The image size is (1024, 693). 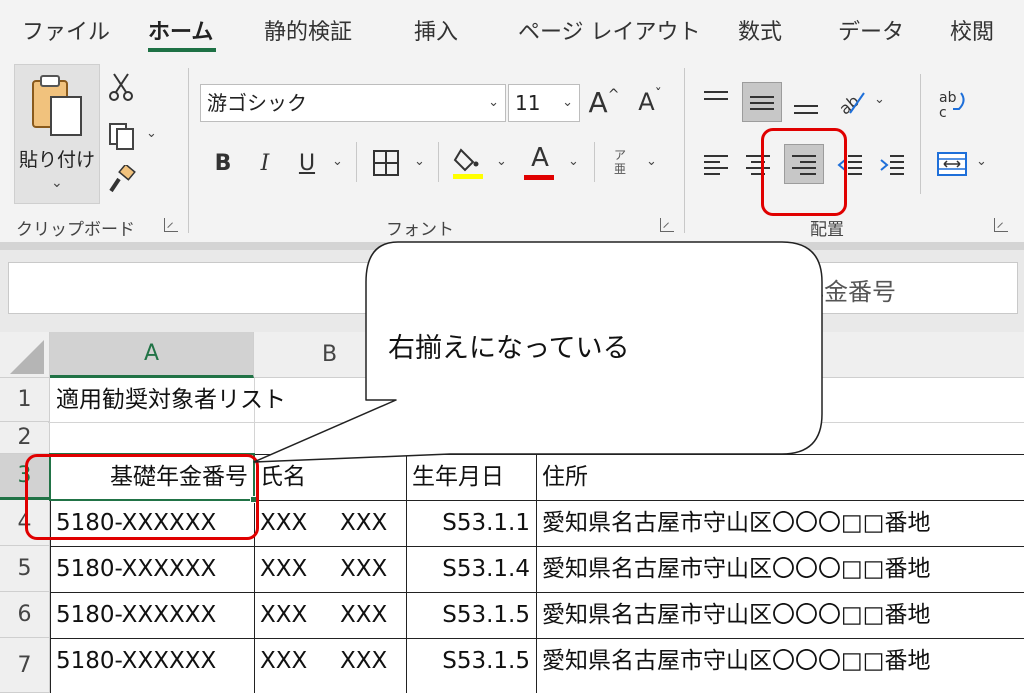 I want to click on gridline, so click(x=536, y=416).